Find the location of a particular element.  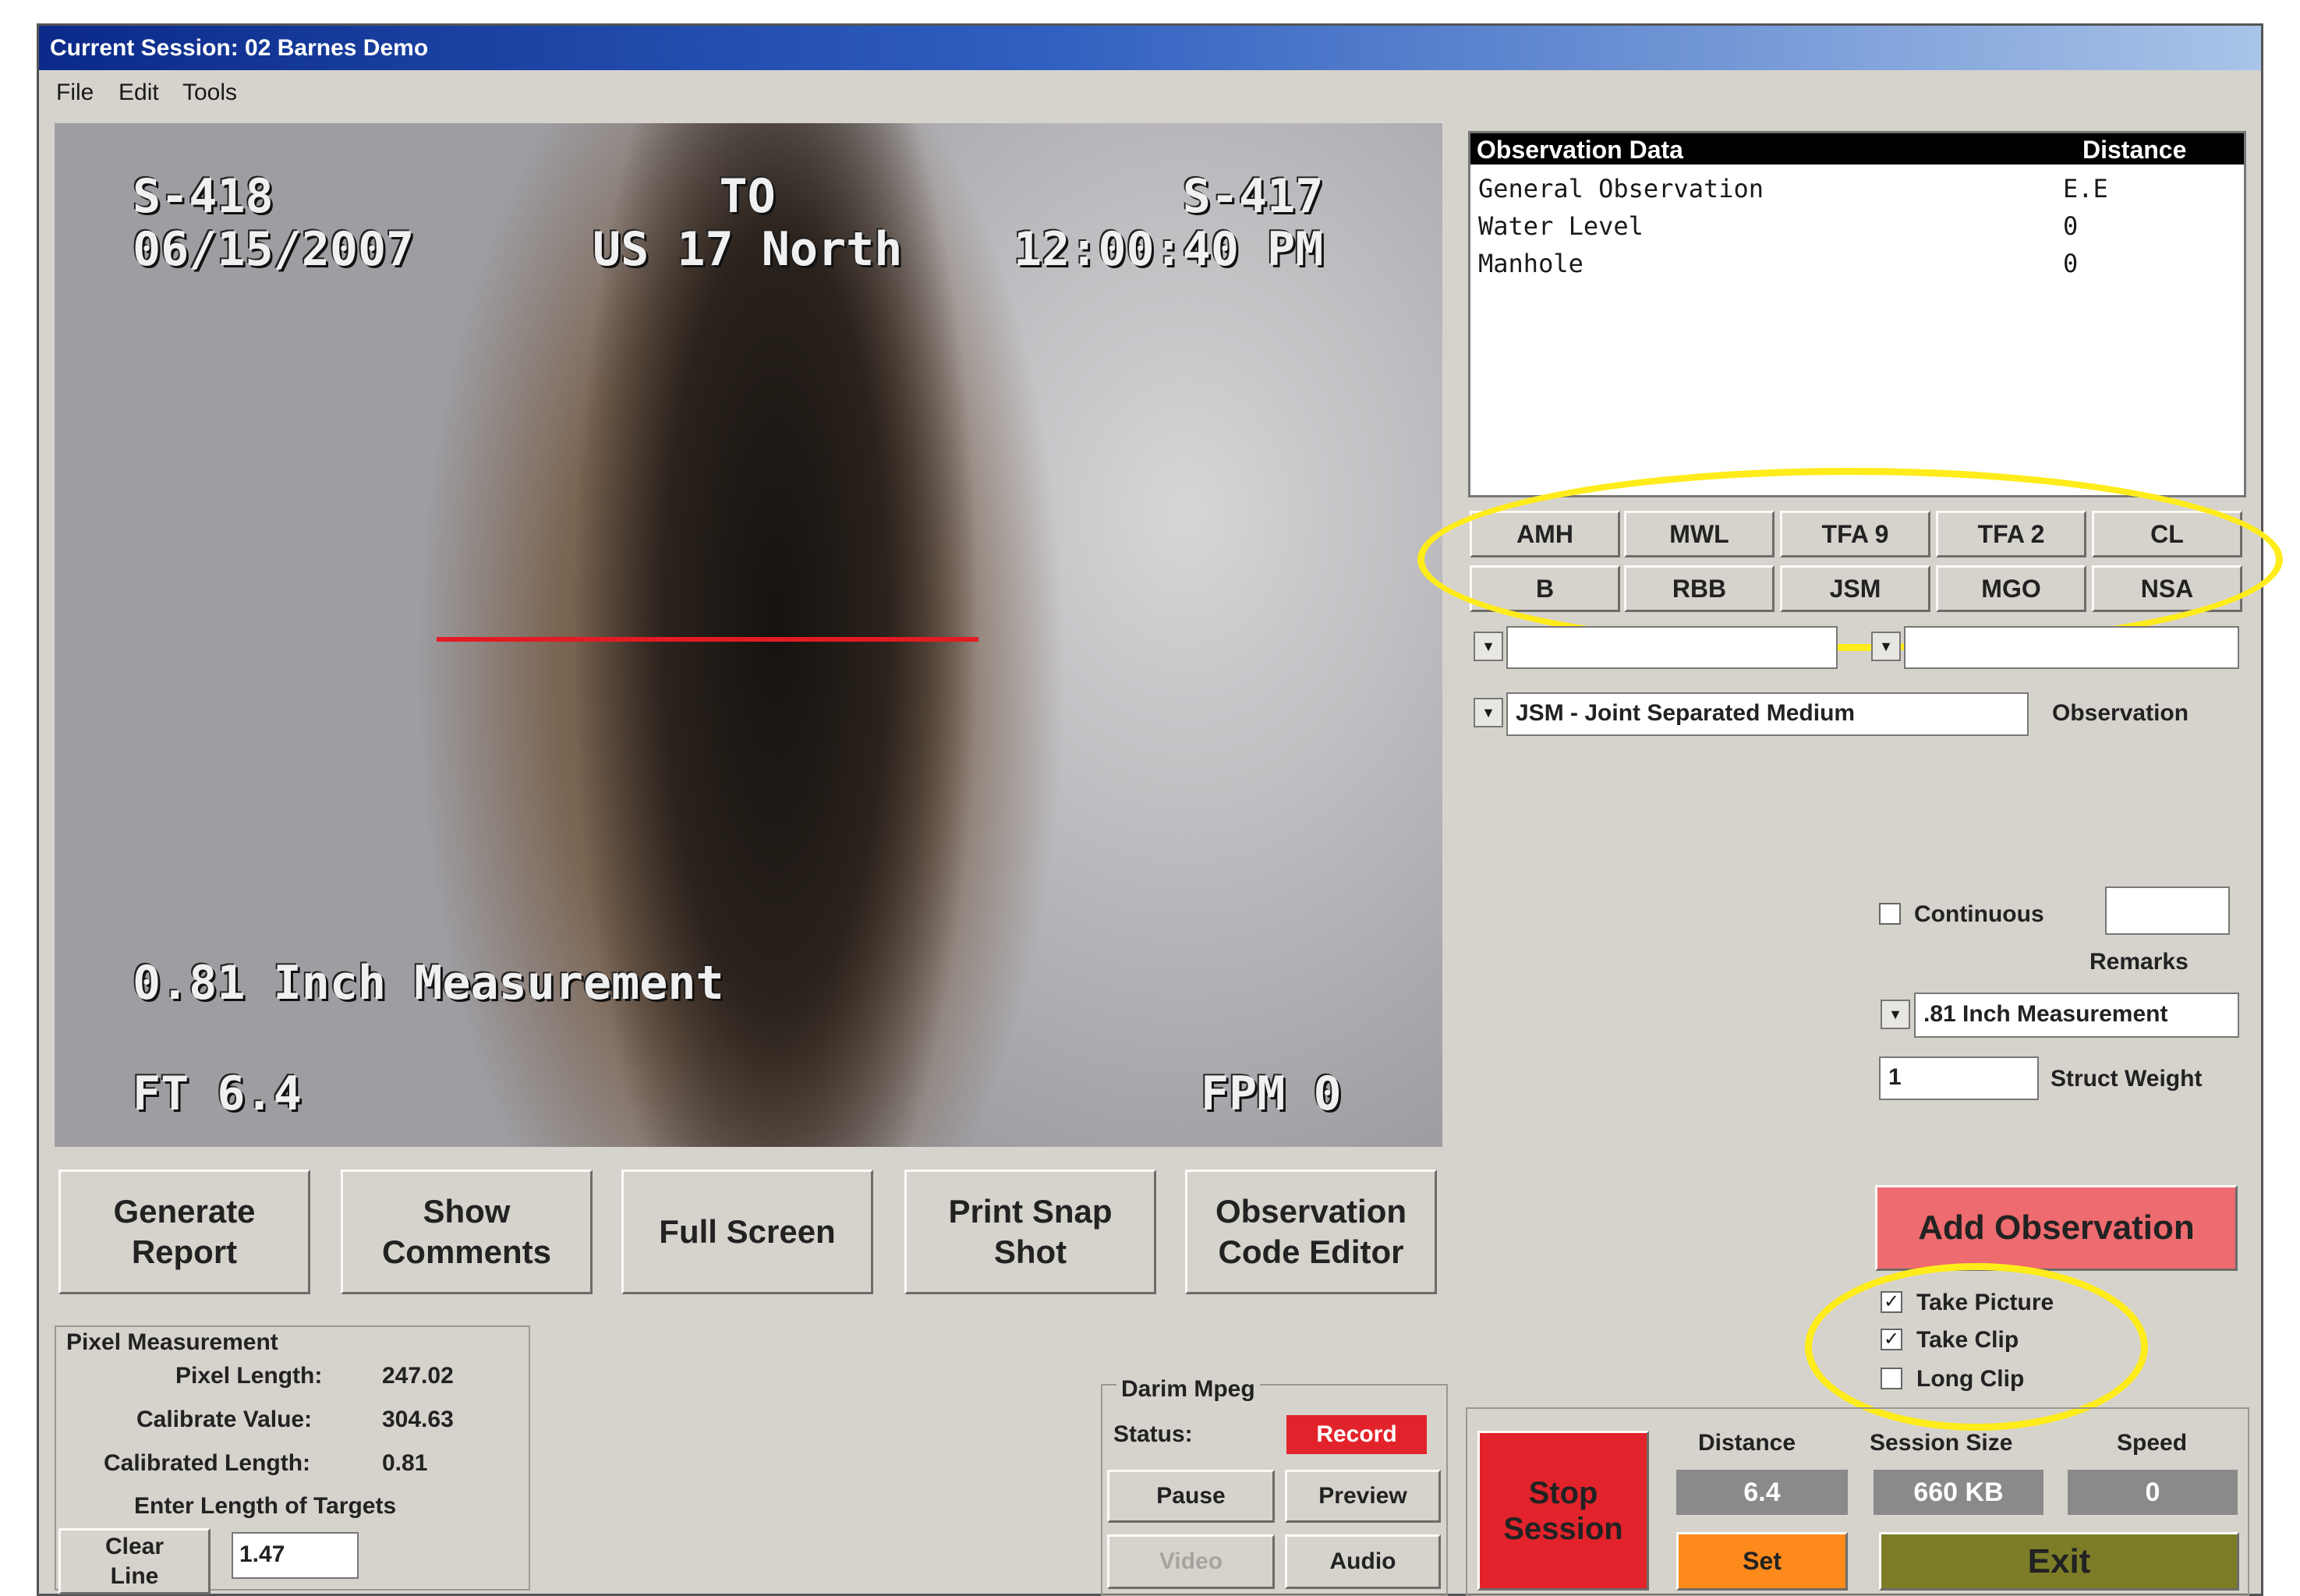

remarks-label: Remarks is located at coordinates (2139, 962).